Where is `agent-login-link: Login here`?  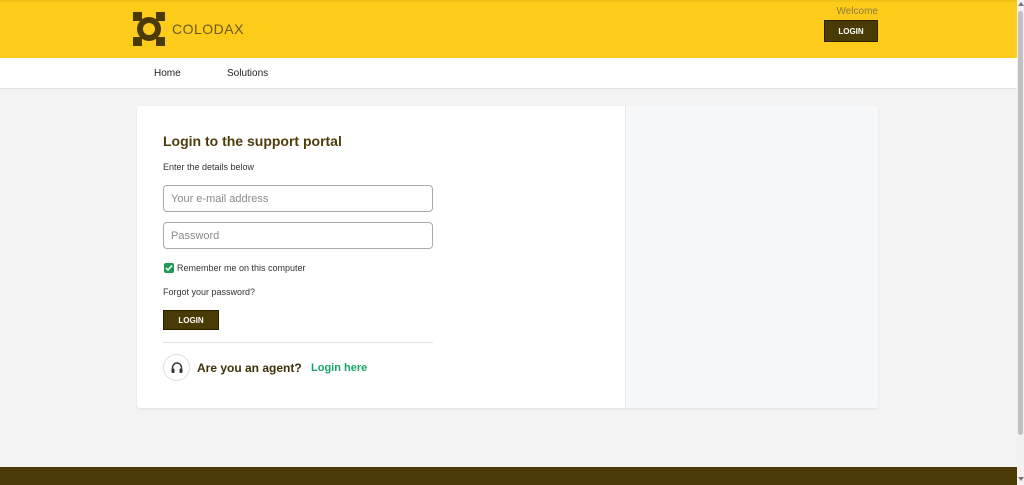
agent-login-link: Login here is located at coordinates (339, 368).